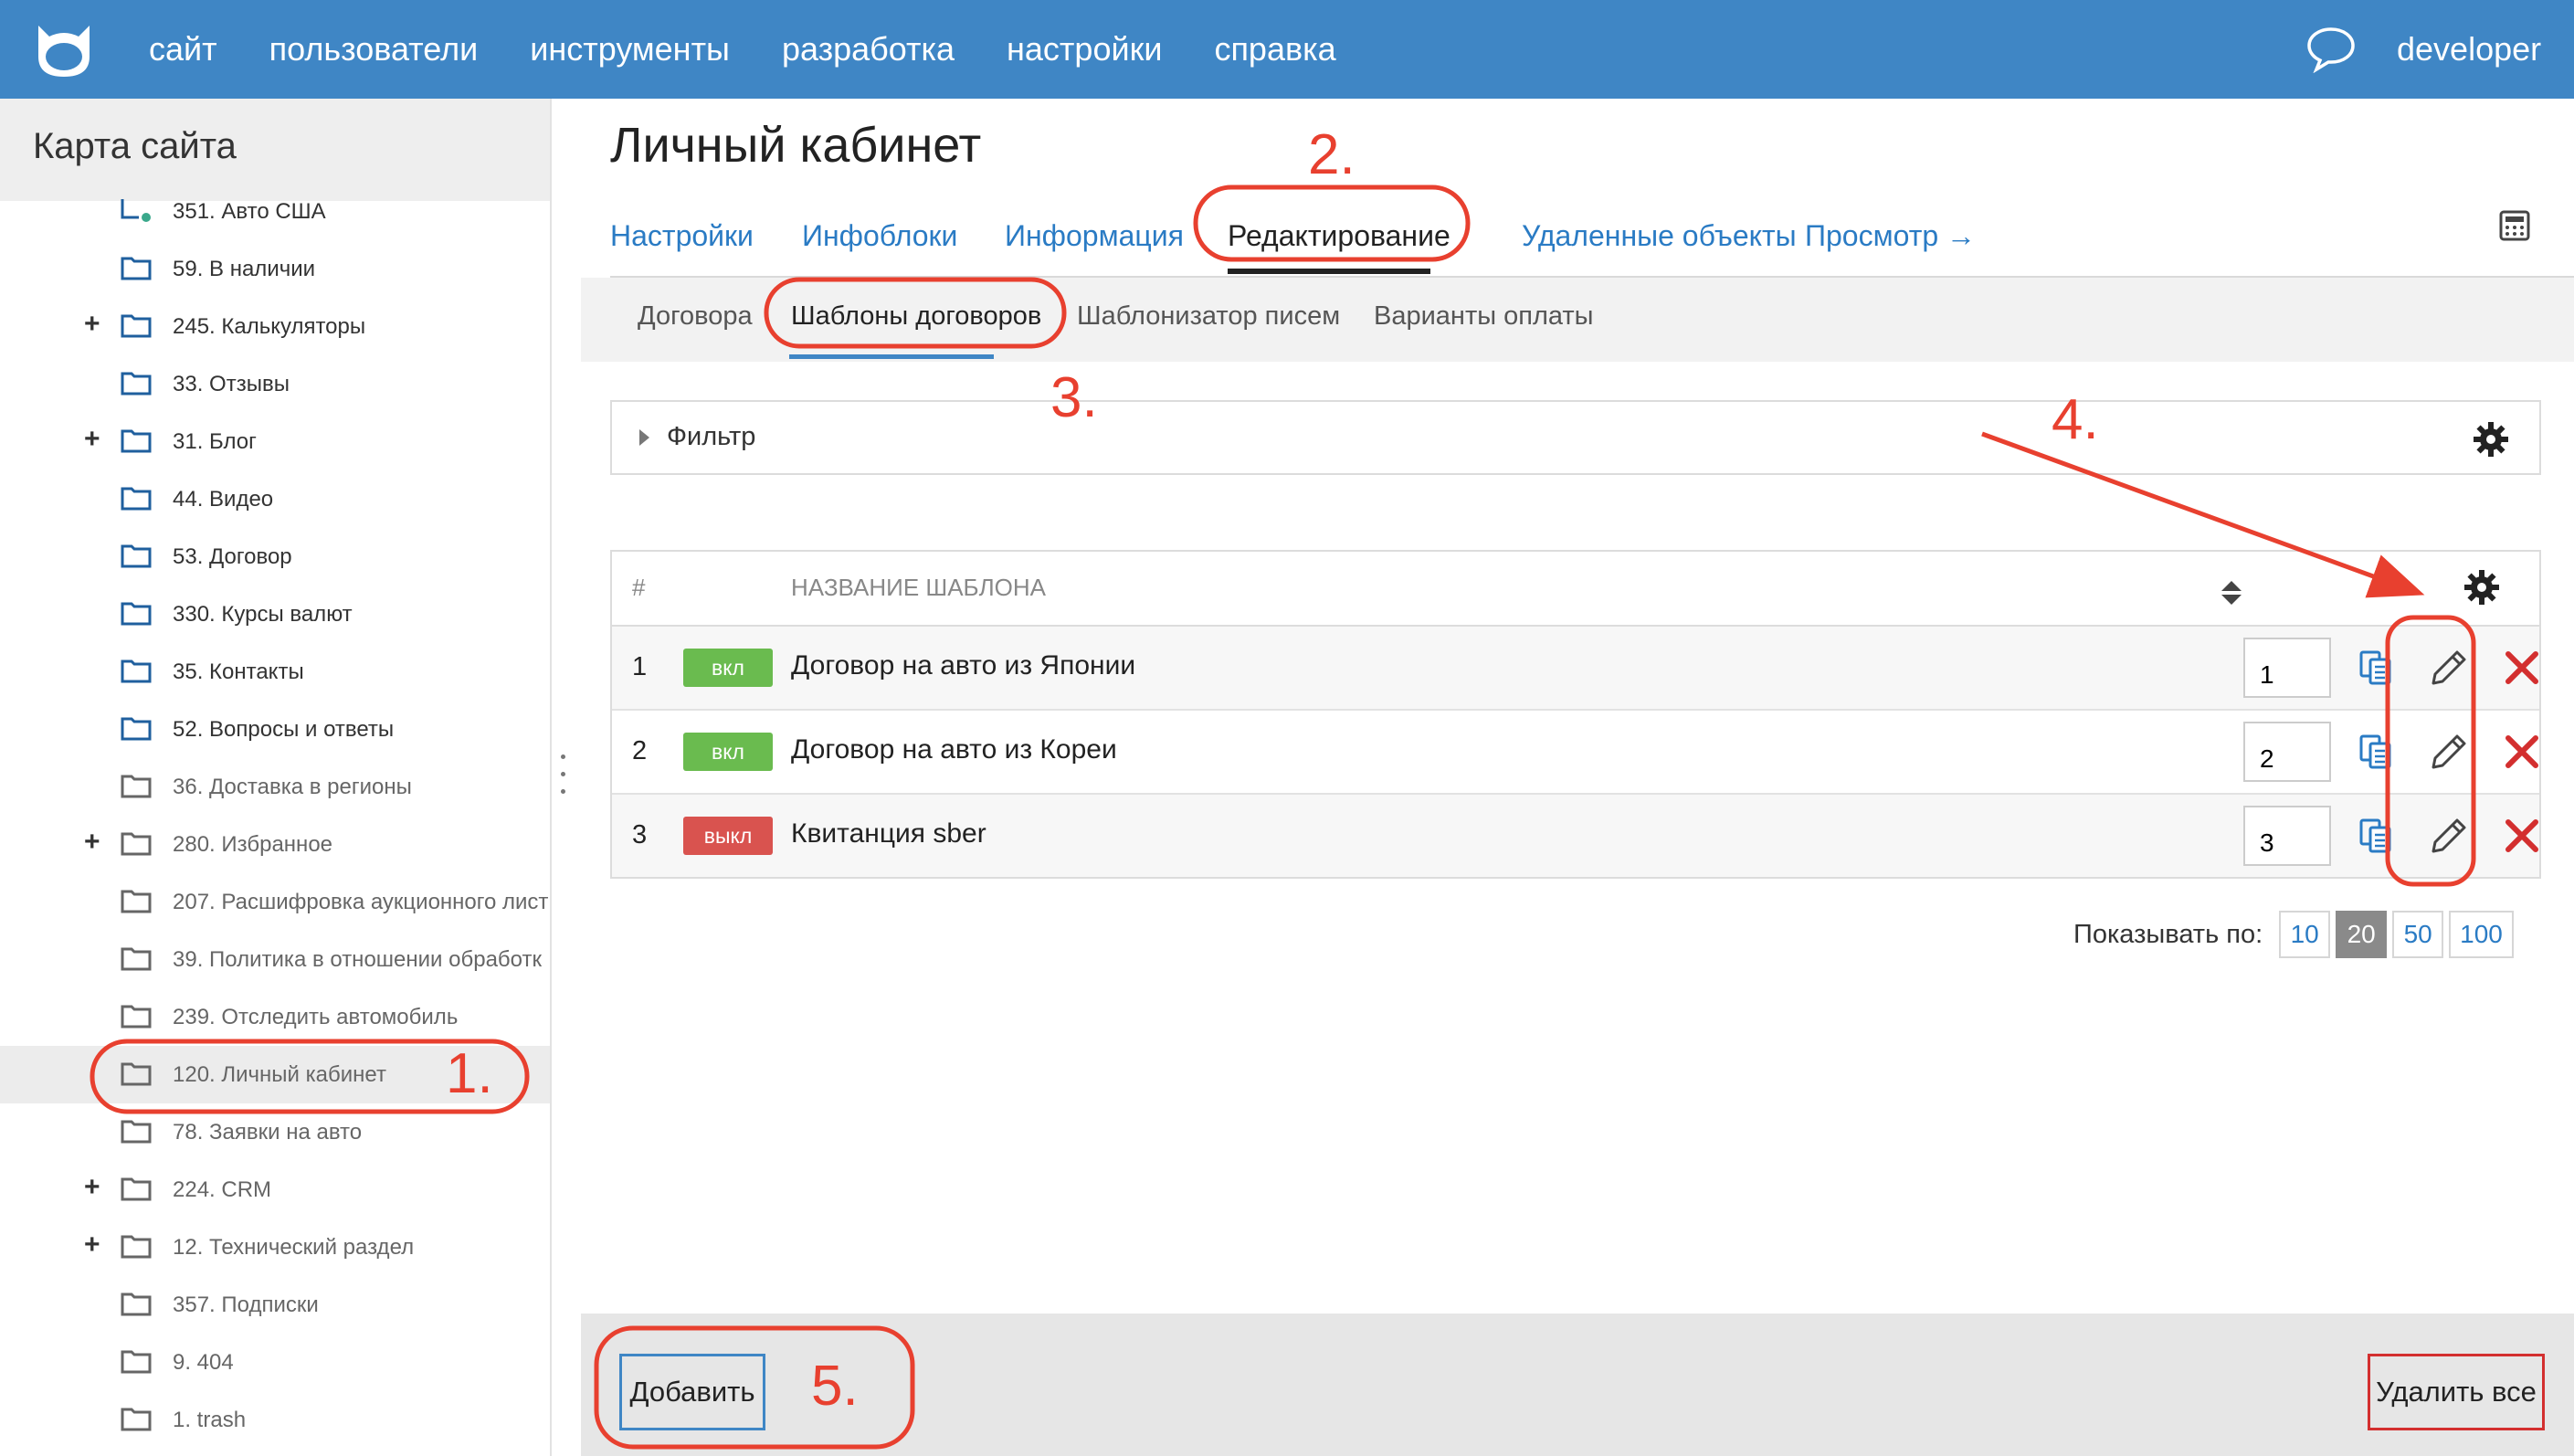  Describe the element at coordinates (2075, 420) in the screenshot. I see `annotation-number-4: 4.` at that location.